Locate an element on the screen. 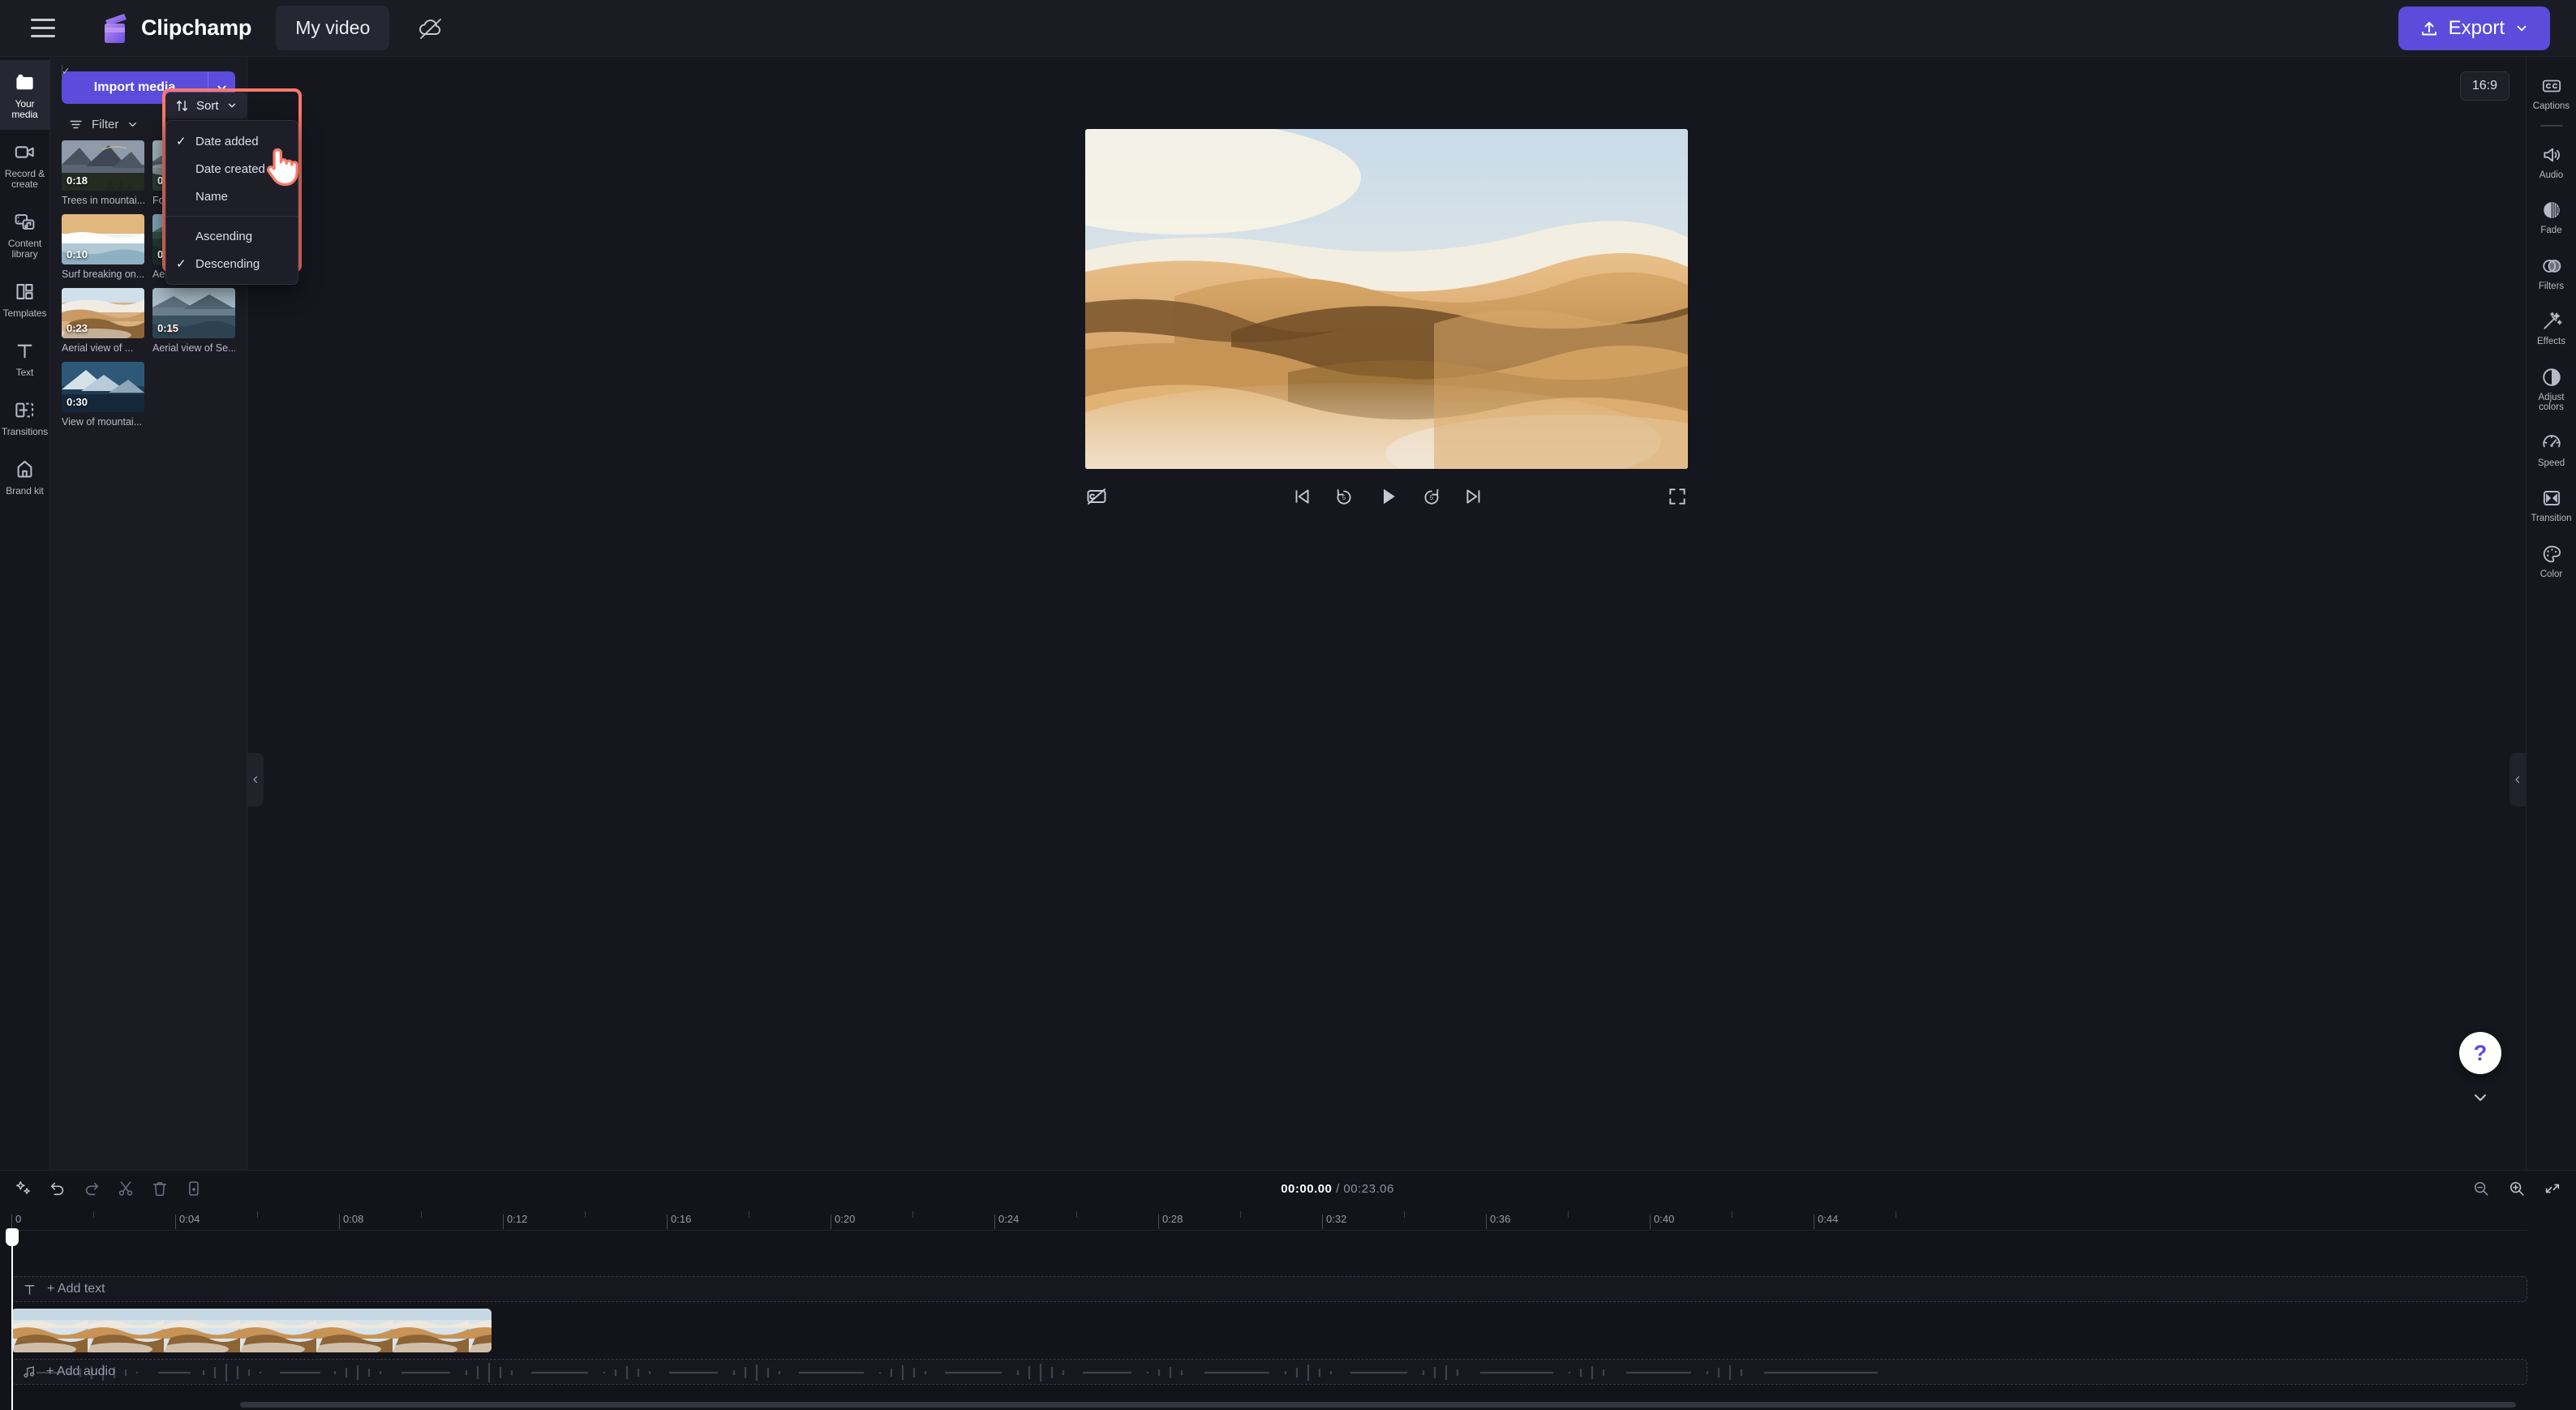 The height and width of the screenshot is (1410, 2576). media-folder-icon is located at coordinates (24, 82).